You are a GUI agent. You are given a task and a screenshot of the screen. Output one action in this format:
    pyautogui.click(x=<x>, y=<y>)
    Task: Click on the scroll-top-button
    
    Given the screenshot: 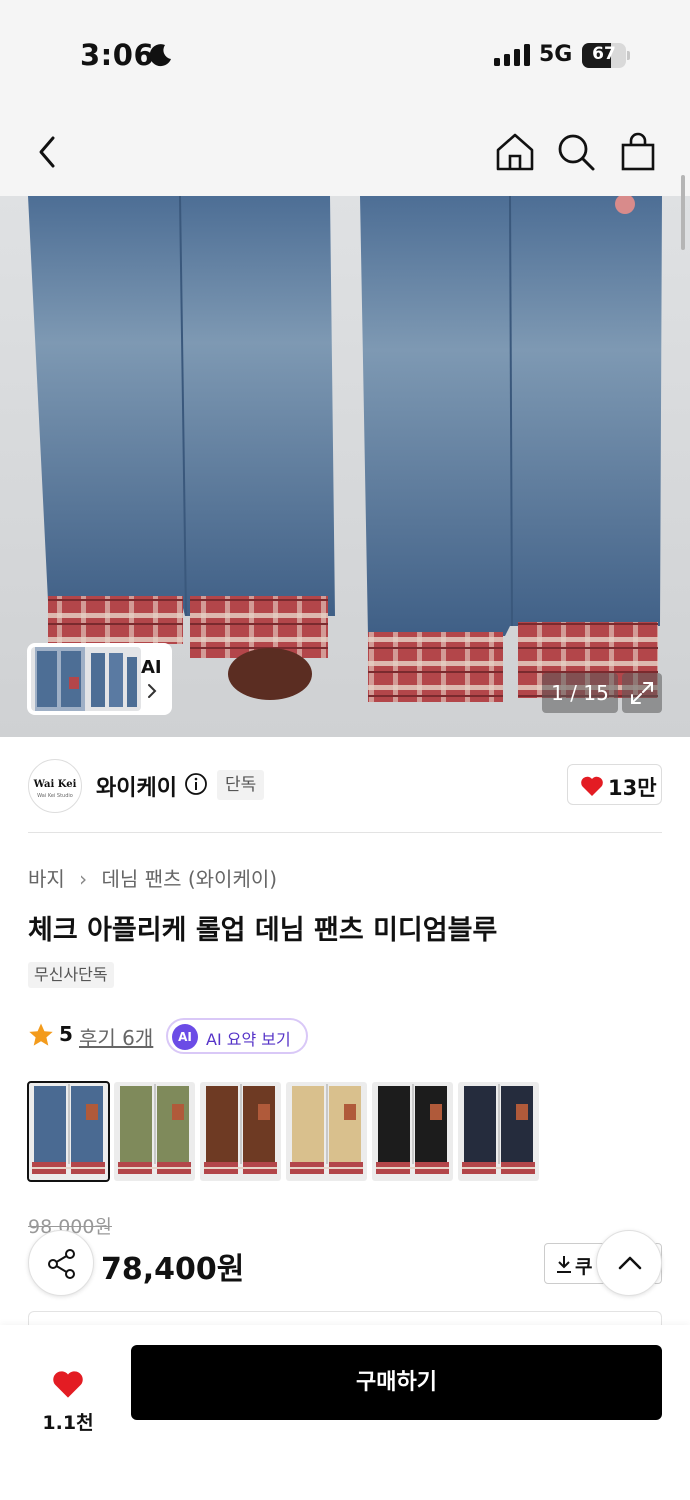 What is the action you would take?
    pyautogui.click(x=629, y=1263)
    